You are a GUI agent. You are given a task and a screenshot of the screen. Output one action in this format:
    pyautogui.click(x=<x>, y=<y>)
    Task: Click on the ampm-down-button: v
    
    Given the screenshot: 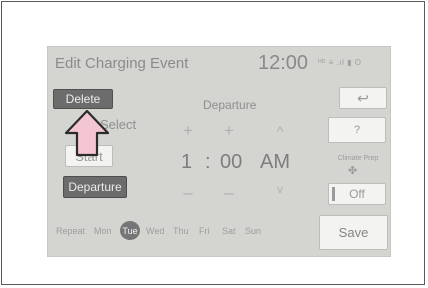 What is the action you would take?
    pyautogui.click(x=280, y=190)
    